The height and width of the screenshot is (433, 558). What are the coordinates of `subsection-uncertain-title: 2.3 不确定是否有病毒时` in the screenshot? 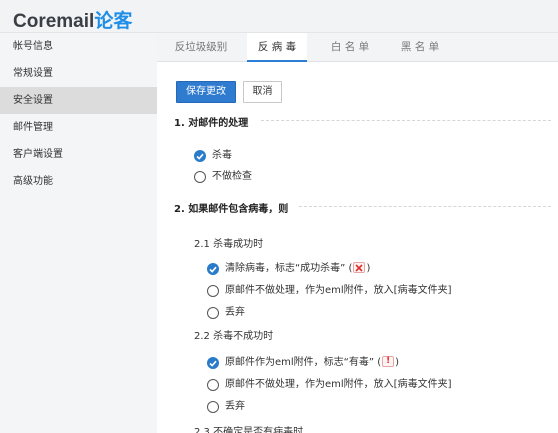 It's located at (249, 430).